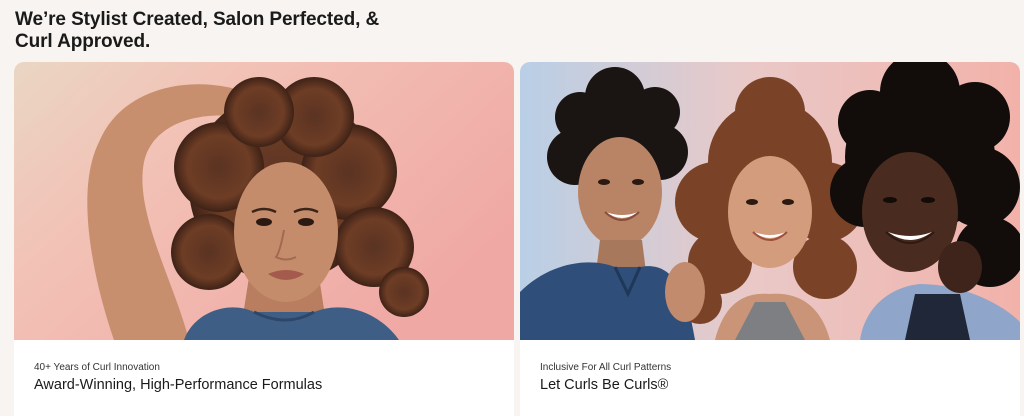 This screenshot has width=1024, height=416. What do you see at coordinates (604, 385) in the screenshot?
I see `card-heading: Let Curls Be Curls®` at bounding box center [604, 385].